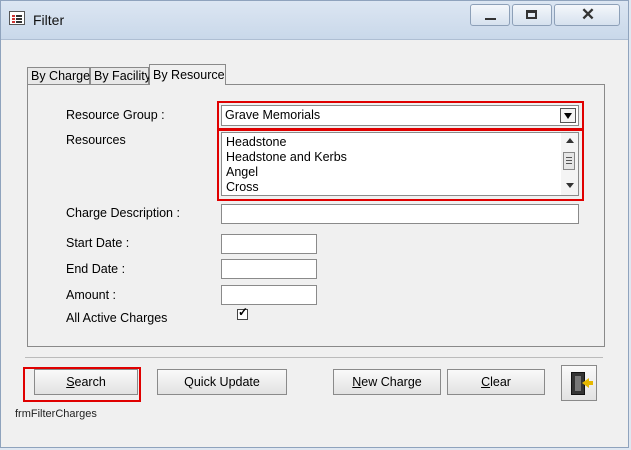  I want to click on list-item: Angel, so click(242, 172).